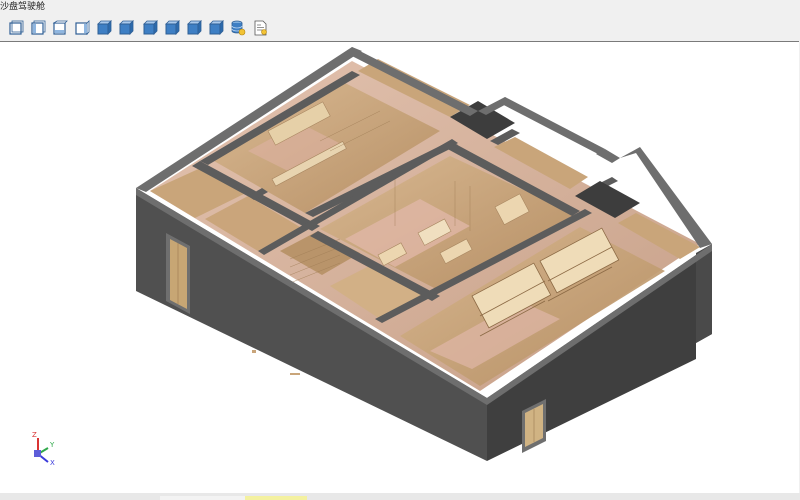  I want to click on axis-indicator: Z Y X, so click(42, 448).